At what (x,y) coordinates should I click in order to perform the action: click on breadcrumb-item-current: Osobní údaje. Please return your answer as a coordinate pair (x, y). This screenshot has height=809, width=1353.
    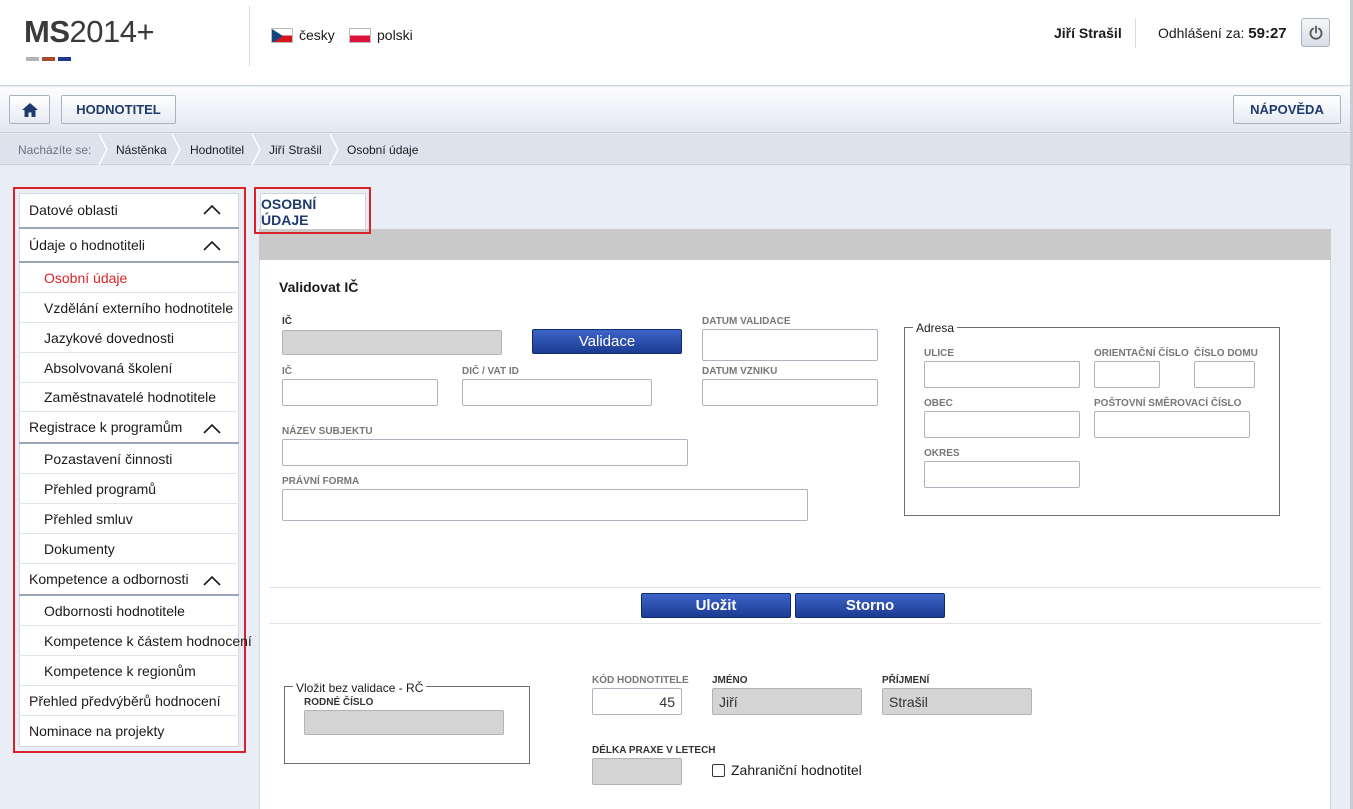
    Looking at the image, I should click on (383, 150).